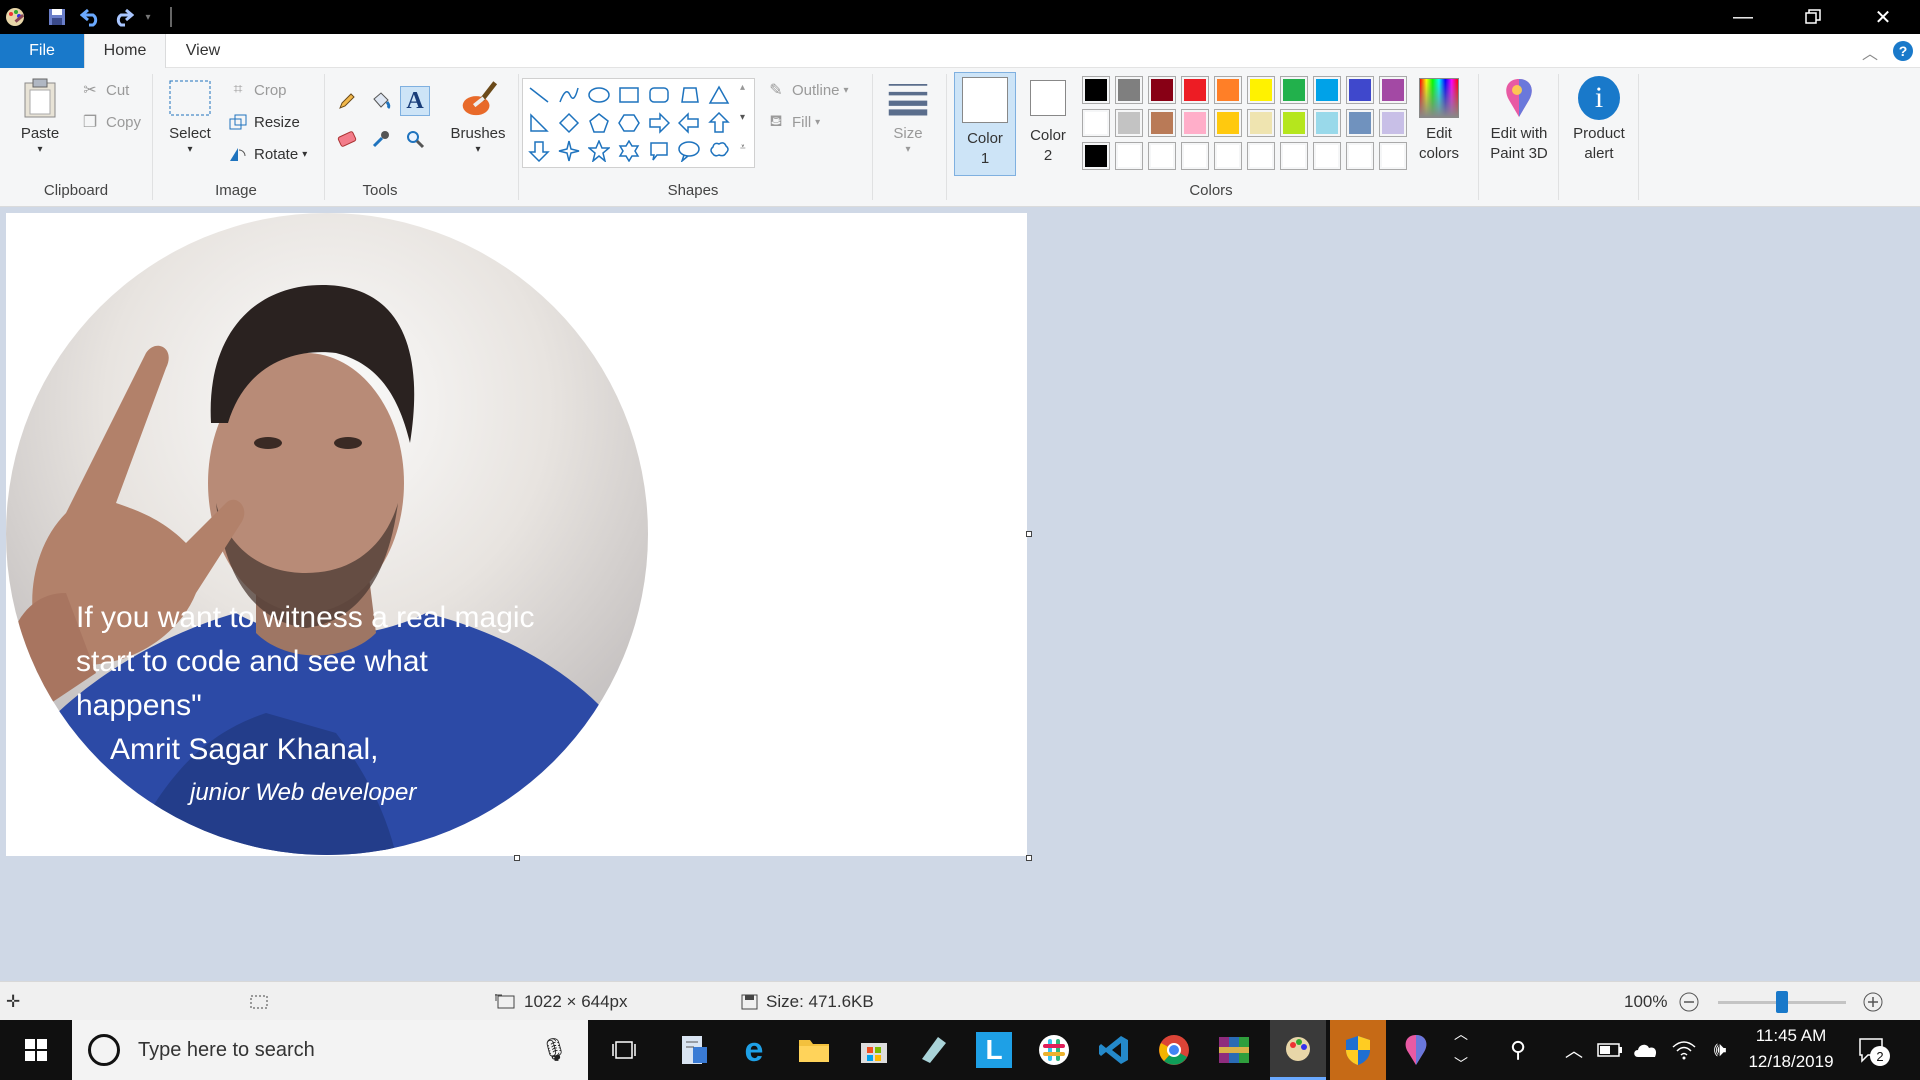 Image resolution: width=1920 pixels, height=1080 pixels. Describe the element at coordinates (659, 123) in the screenshot. I see `right-arrow-shape-icon` at that location.